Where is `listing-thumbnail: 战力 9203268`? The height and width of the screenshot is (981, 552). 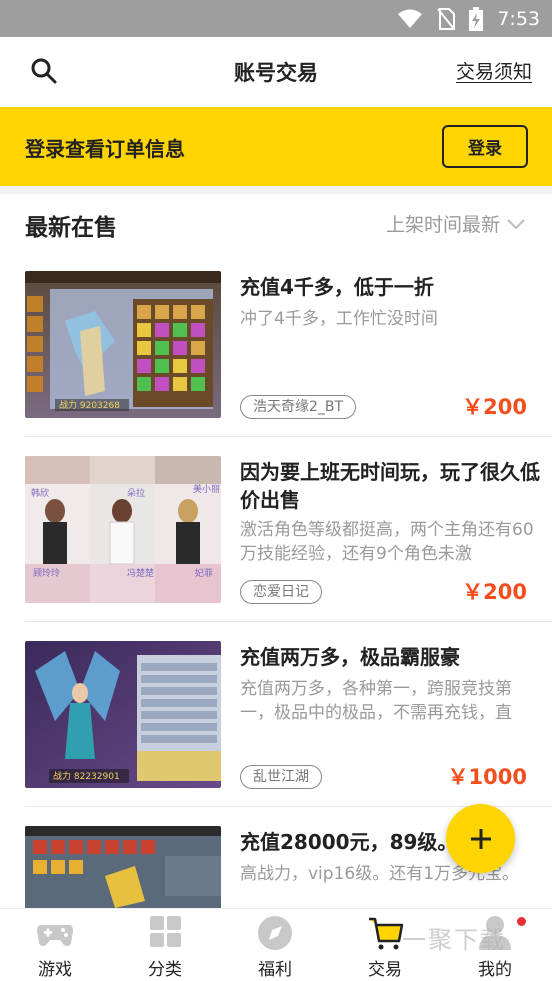 listing-thumbnail: 战力 9203268 is located at coordinates (123, 344).